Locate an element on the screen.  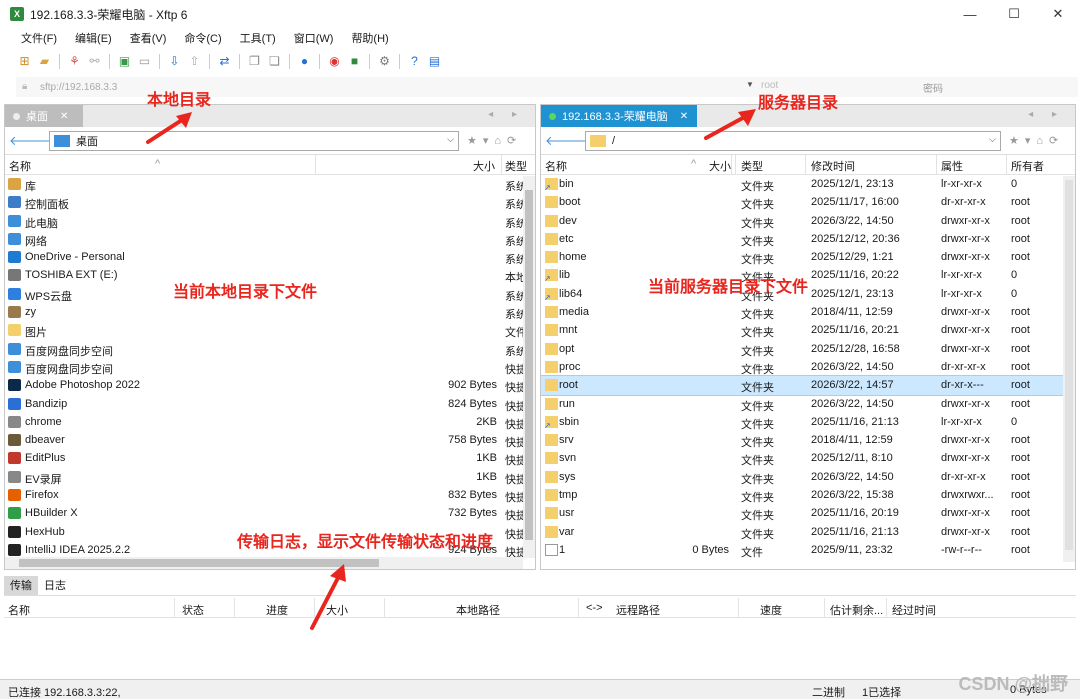
maximize-button: ☐ is located at coordinates (1014, 14).